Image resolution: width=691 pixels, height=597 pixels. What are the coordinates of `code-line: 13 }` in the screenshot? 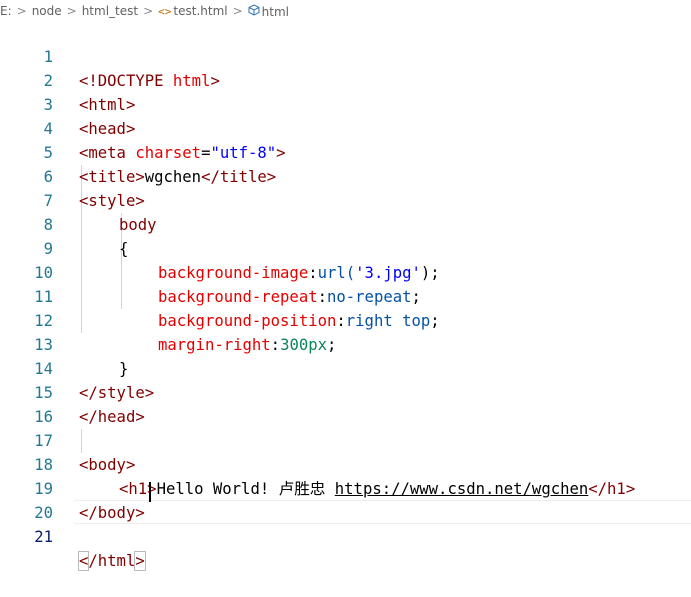 It's located at (345, 343).